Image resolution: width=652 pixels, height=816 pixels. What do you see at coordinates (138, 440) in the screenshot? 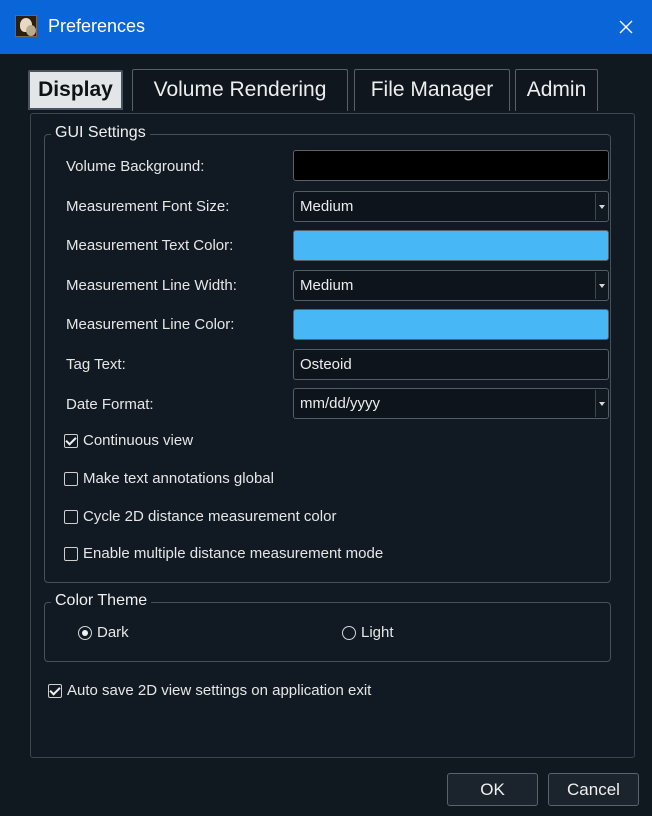
I see `continuous-view-label: Continuous view` at bounding box center [138, 440].